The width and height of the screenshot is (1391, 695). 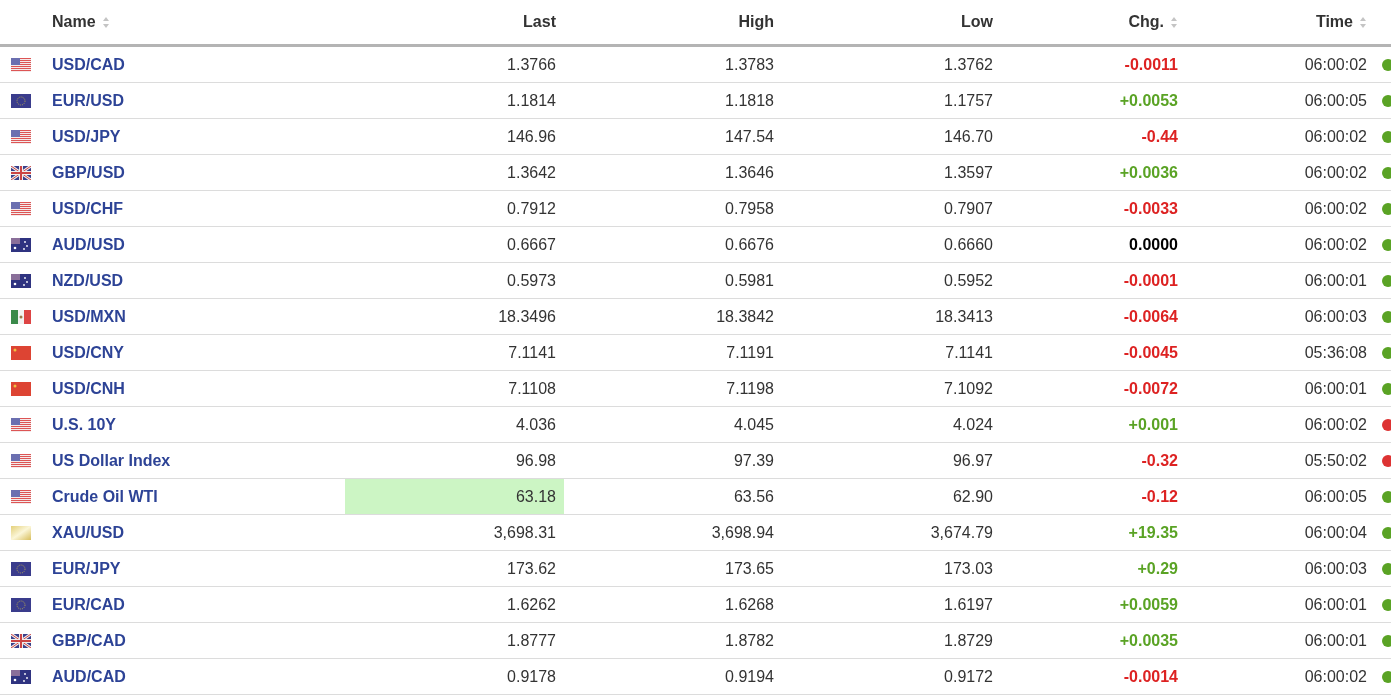 I want to click on change-cell-text: -0.0014, so click(x=1150, y=676).